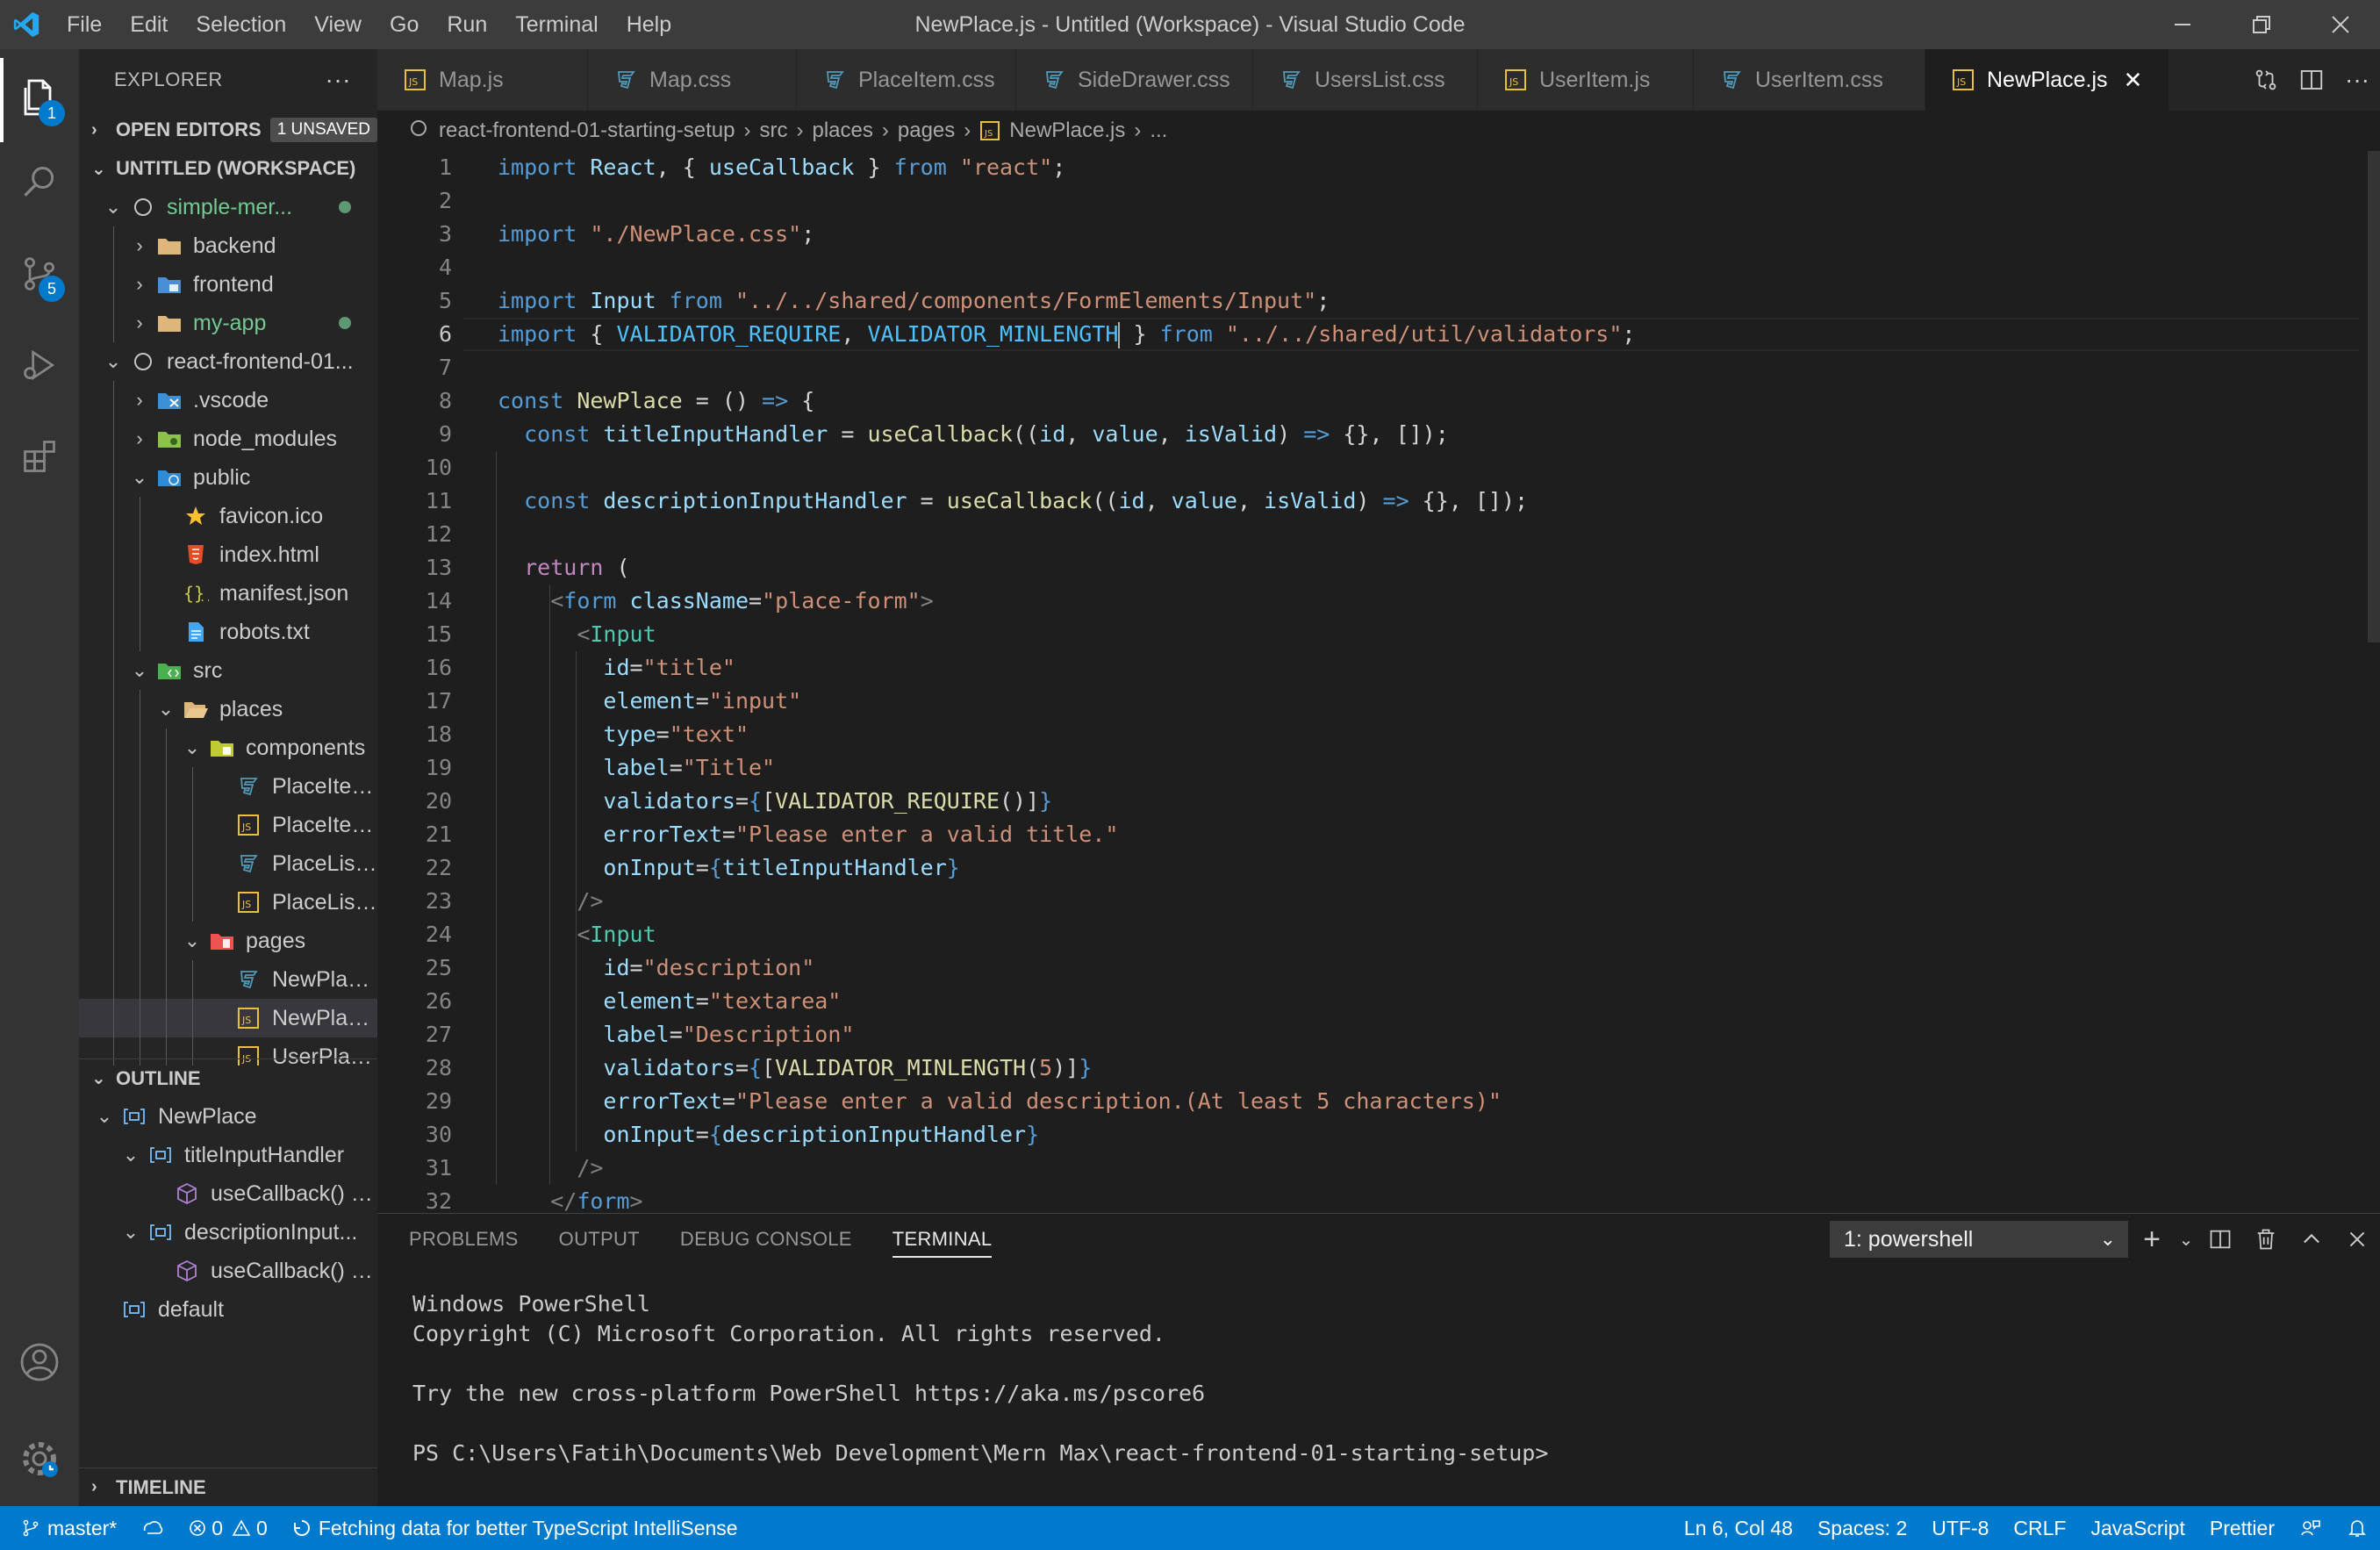 The image size is (2380, 1550). What do you see at coordinates (556, 24) in the screenshot?
I see `menu-item-terminal: Terminal` at bounding box center [556, 24].